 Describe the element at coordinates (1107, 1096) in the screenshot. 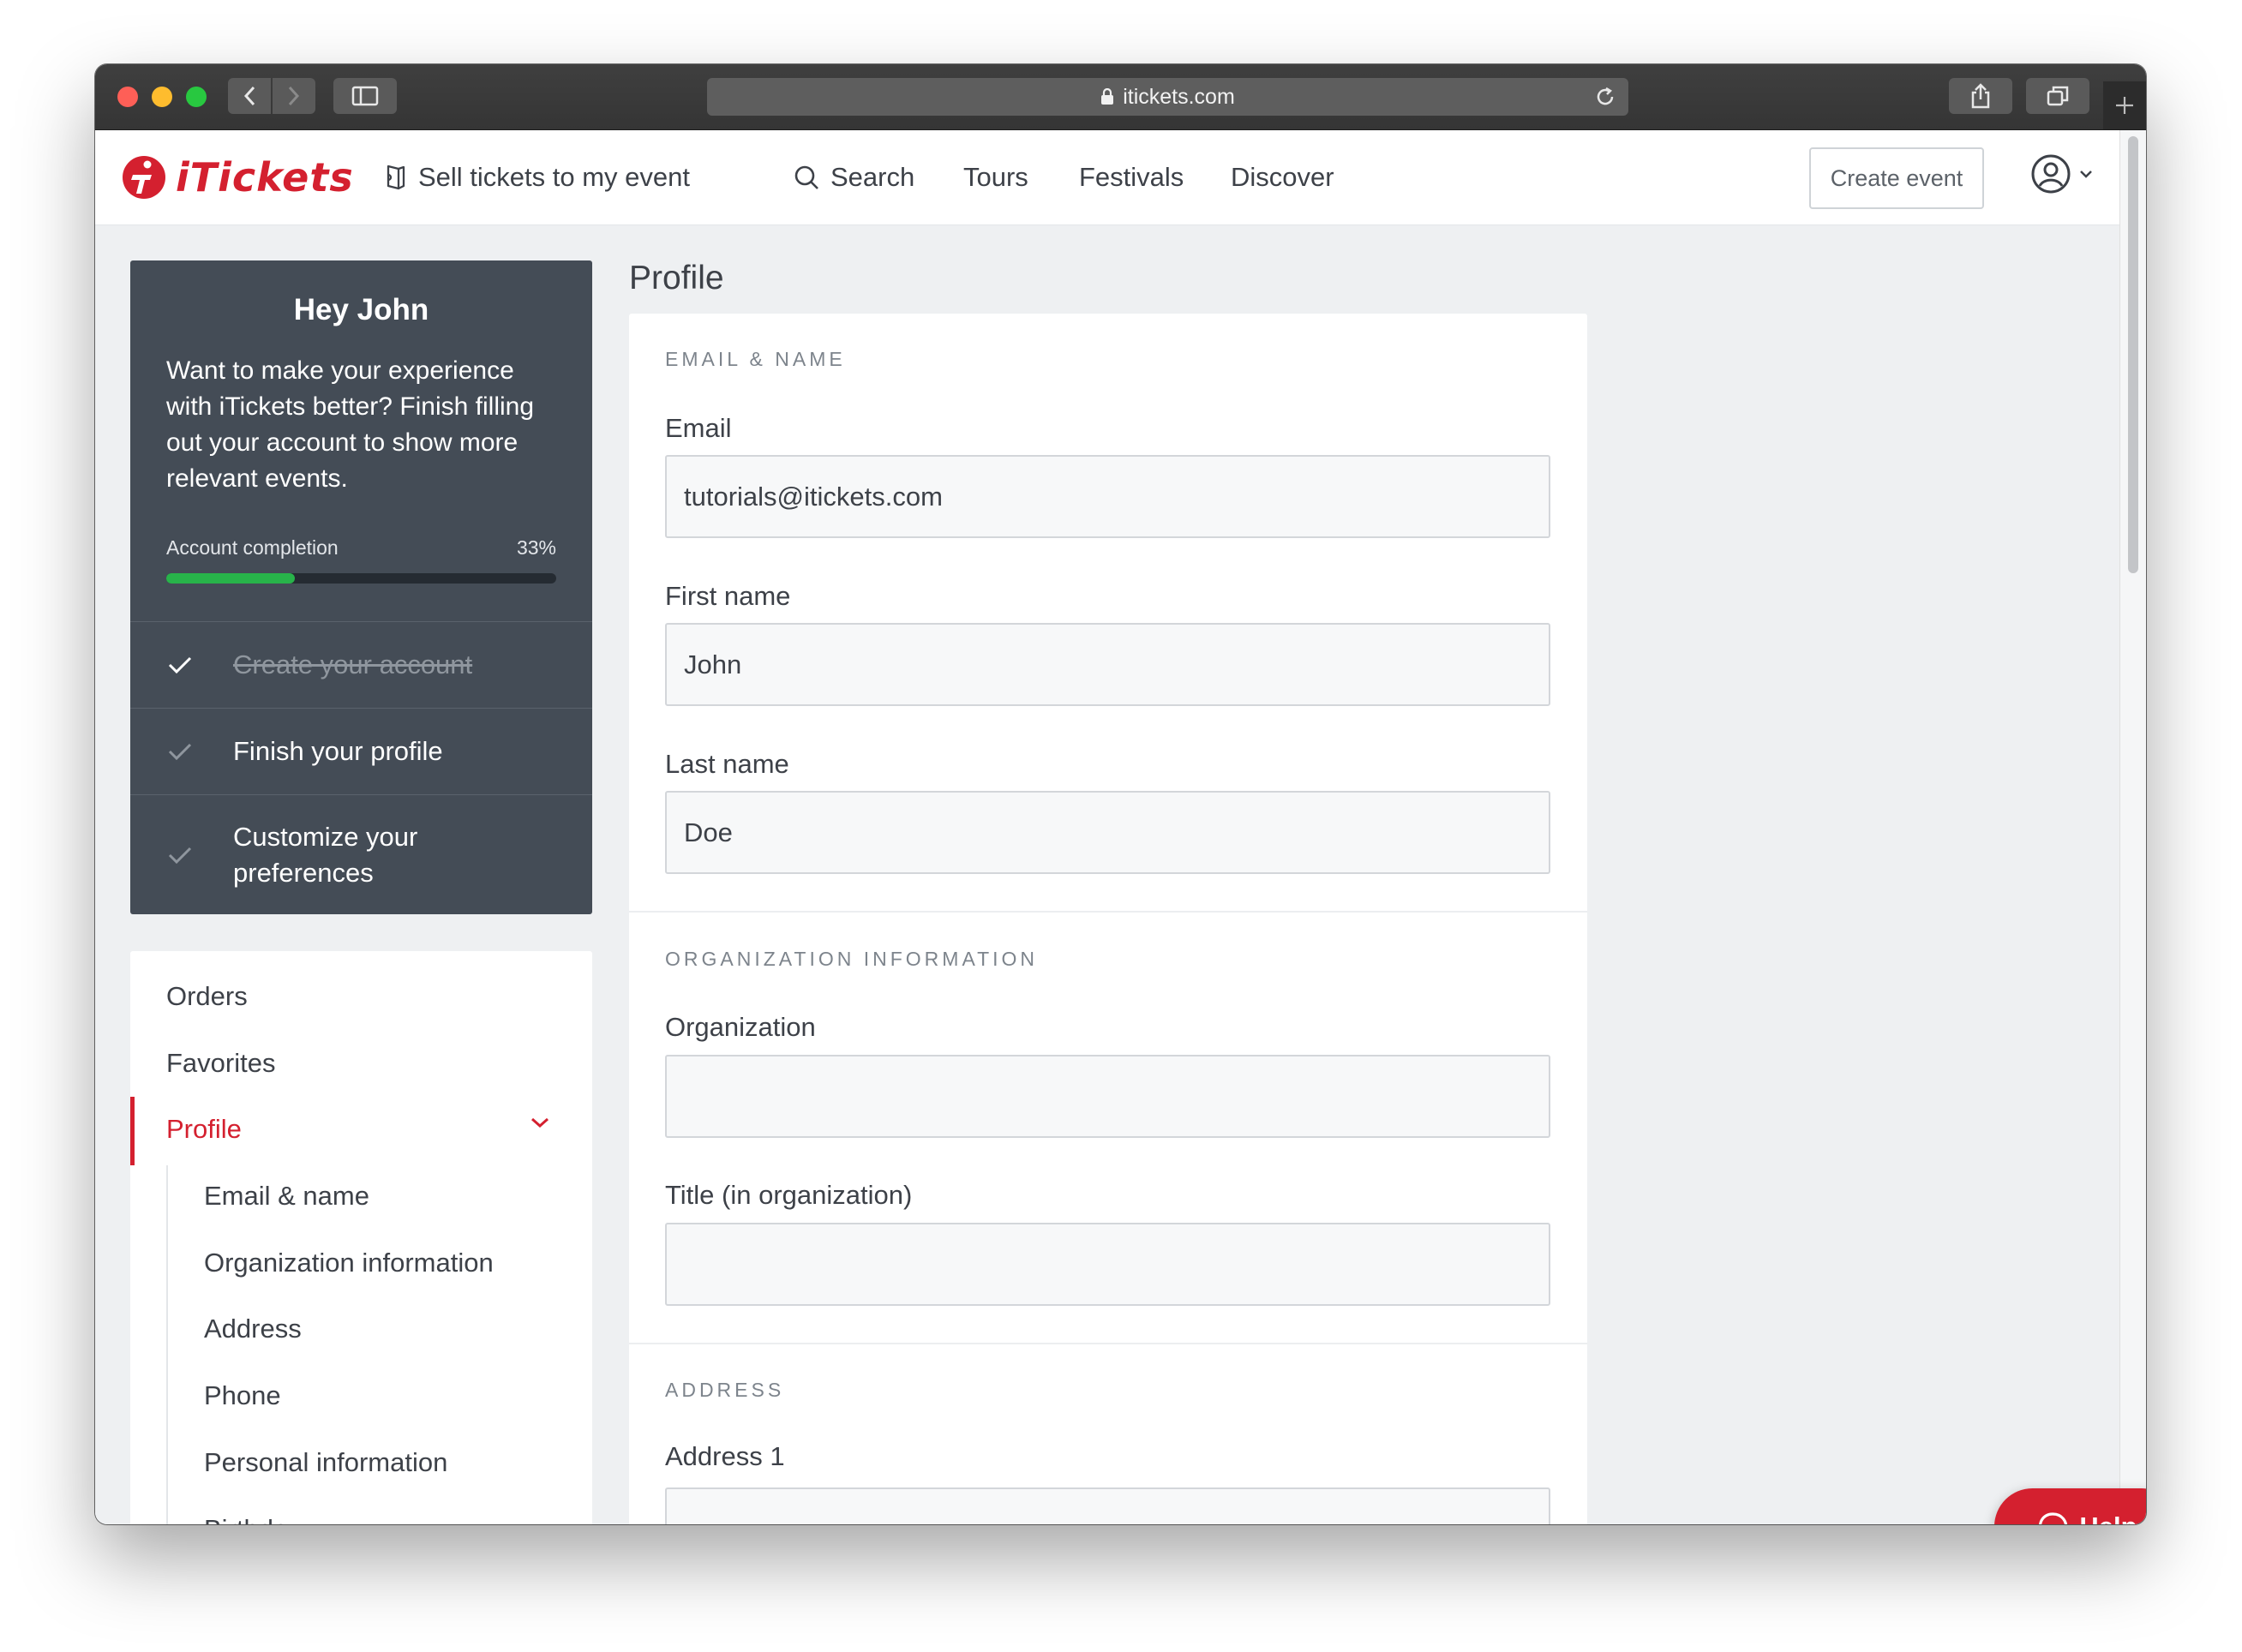

I see `organization-field` at that location.